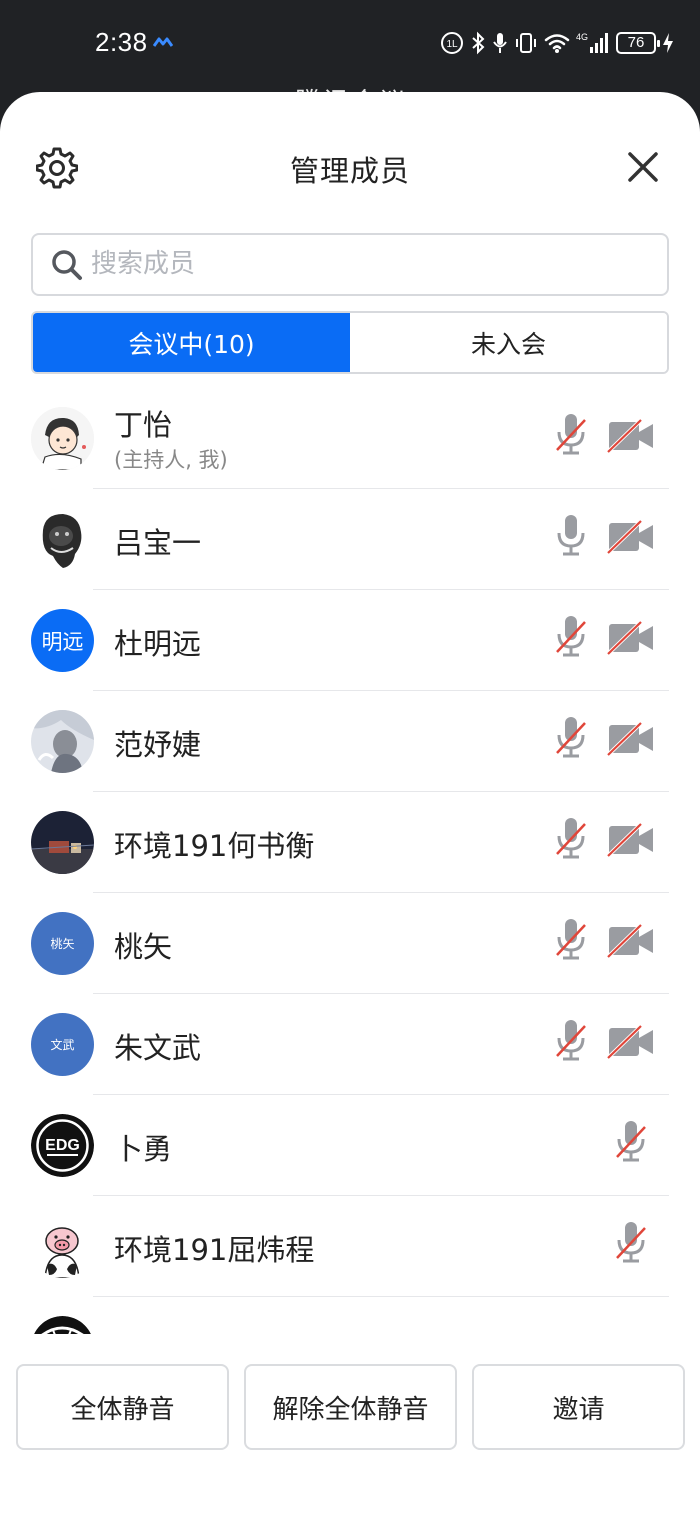 Image resolution: width=700 pixels, height=1517 pixels. I want to click on vibrate-icon, so click(526, 43).